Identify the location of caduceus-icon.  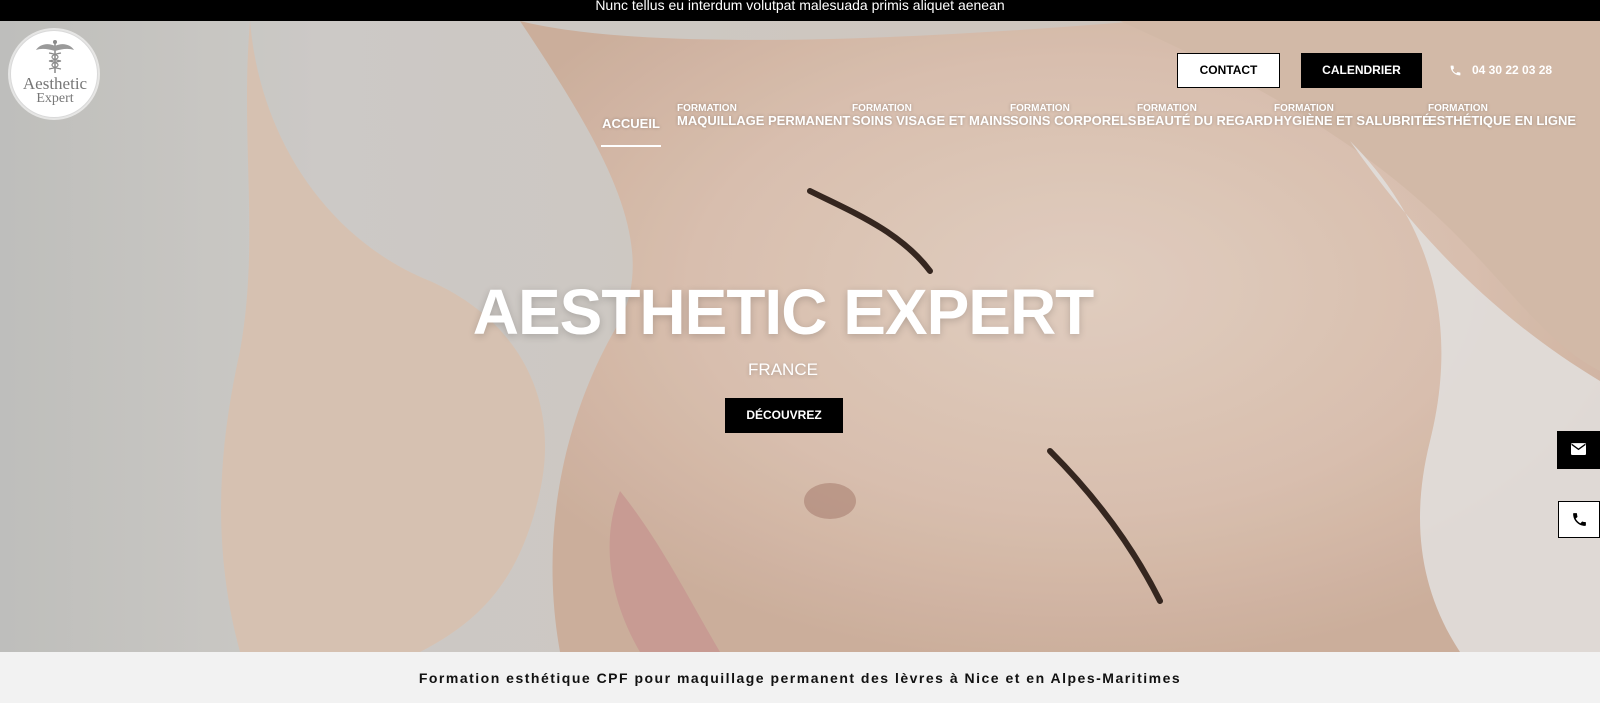
(55, 56).